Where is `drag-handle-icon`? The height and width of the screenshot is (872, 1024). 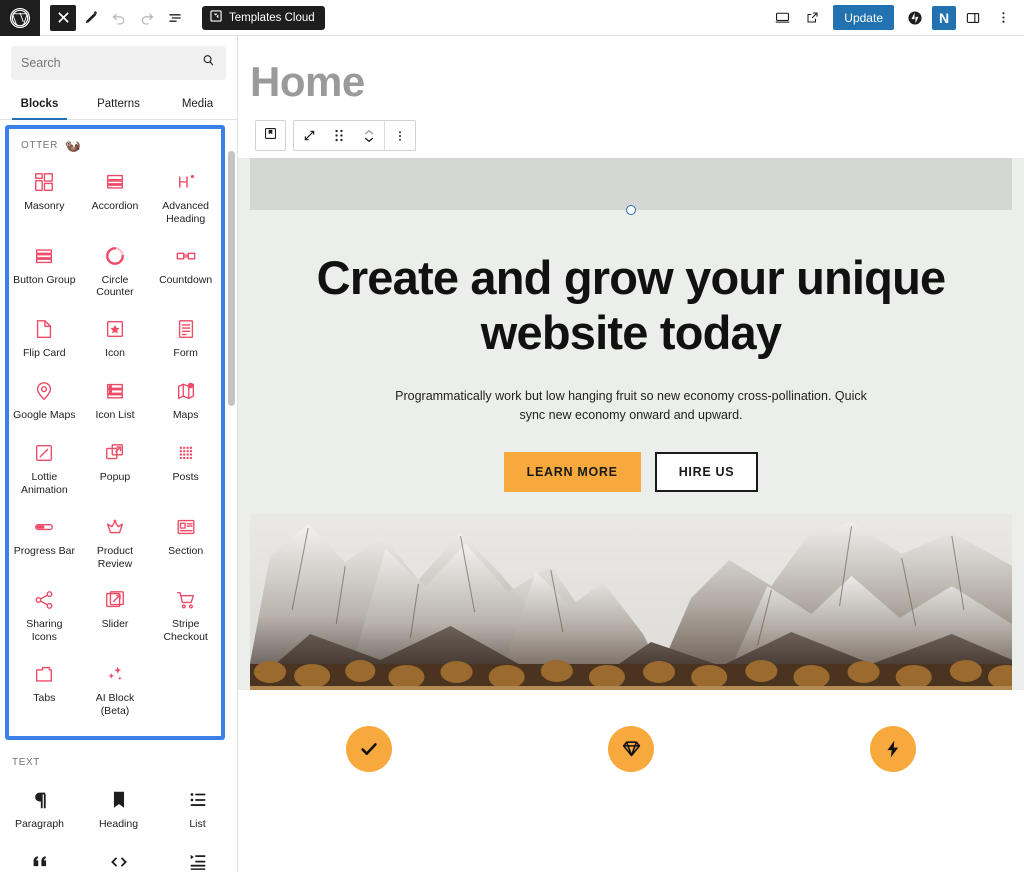 drag-handle-icon is located at coordinates (339, 135).